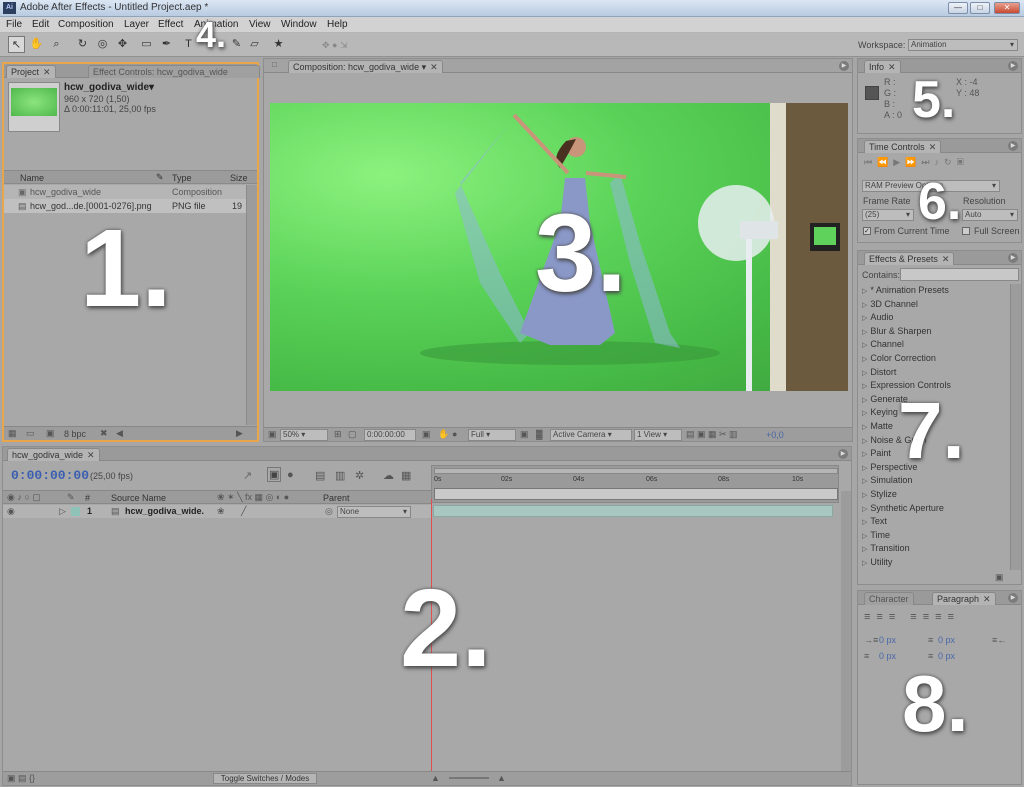 This screenshot has height=787, width=1024. What do you see at coordinates (50, 475) in the screenshot?
I see `timeline-timecode: 0:00:00:00` at bounding box center [50, 475].